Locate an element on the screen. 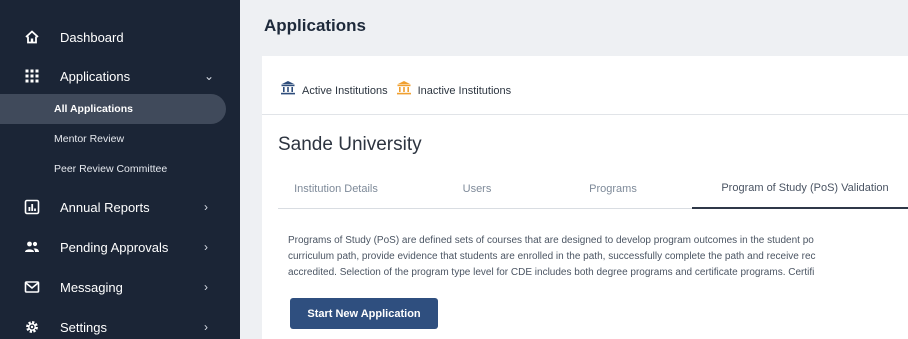  sidebar-item-annual-reports: Annual Reports › is located at coordinates (120, 207).